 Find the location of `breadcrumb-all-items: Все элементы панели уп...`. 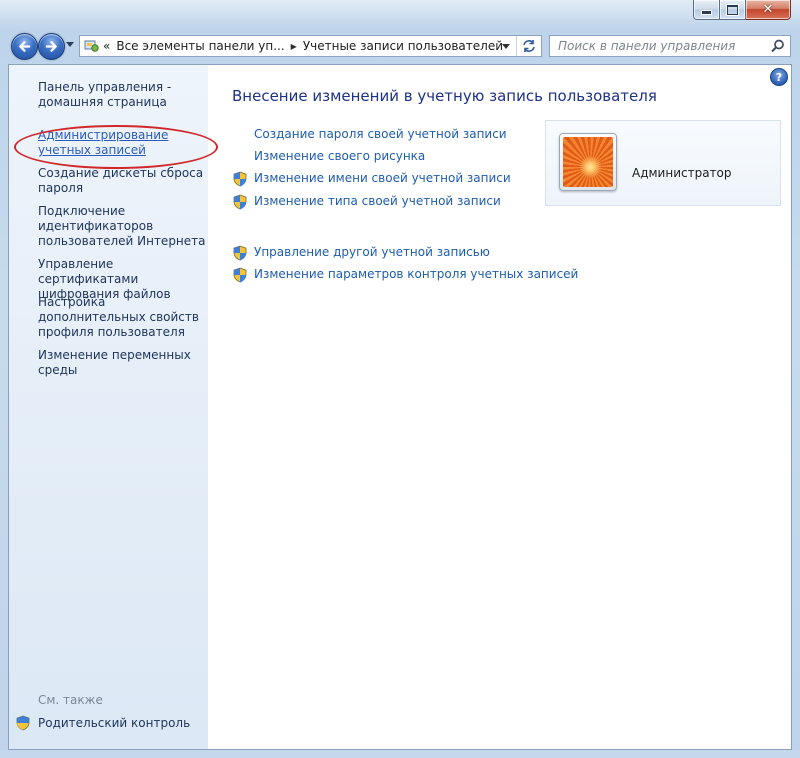

breadcrumb-all-items: Все элементы панели уп... is located at coordinates (200, 46).